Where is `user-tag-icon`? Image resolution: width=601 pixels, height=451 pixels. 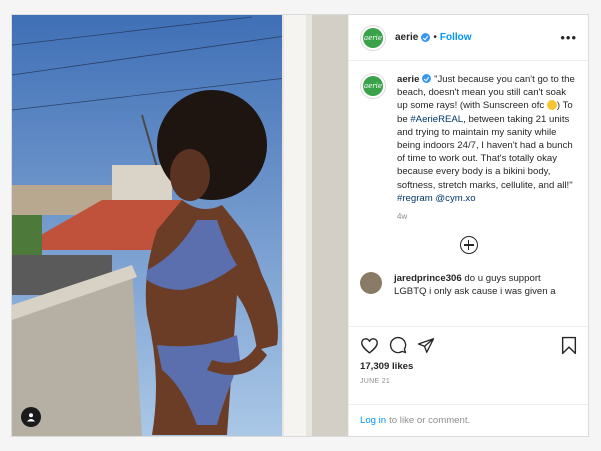 user-tag-icon is located at coordinates (31, 417).